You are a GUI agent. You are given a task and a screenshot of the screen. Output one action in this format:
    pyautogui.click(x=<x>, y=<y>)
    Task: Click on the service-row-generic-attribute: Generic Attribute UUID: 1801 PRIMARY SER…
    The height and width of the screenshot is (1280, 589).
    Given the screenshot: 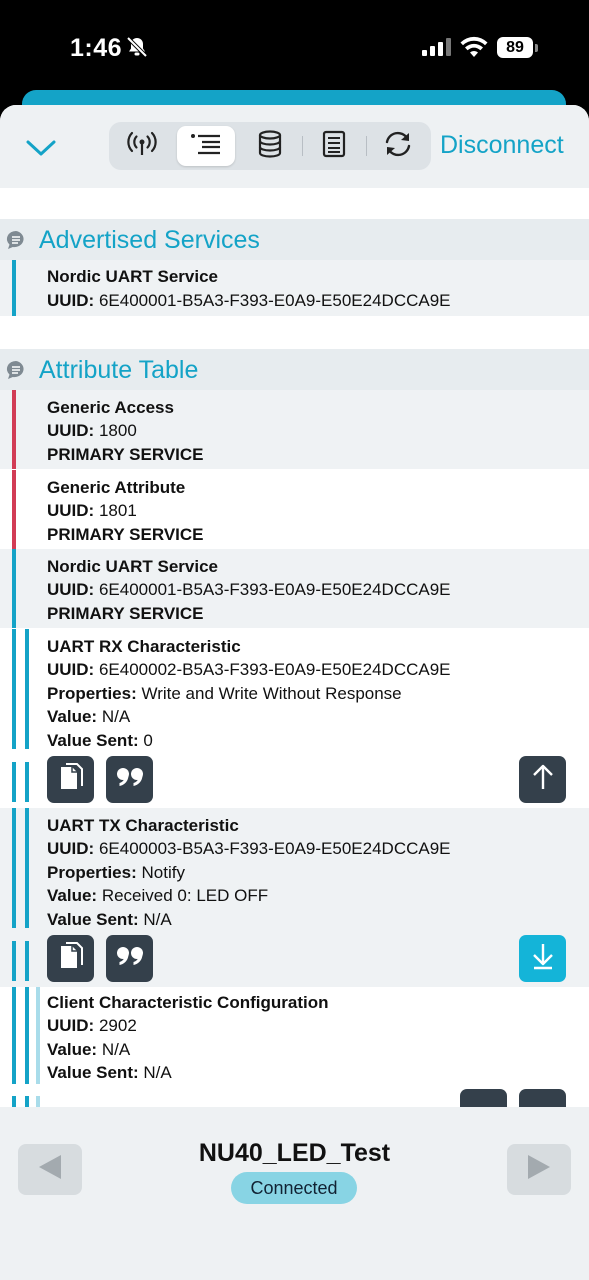 What is the action you would take?
    pyautogui.click(x=294, y=509)
    